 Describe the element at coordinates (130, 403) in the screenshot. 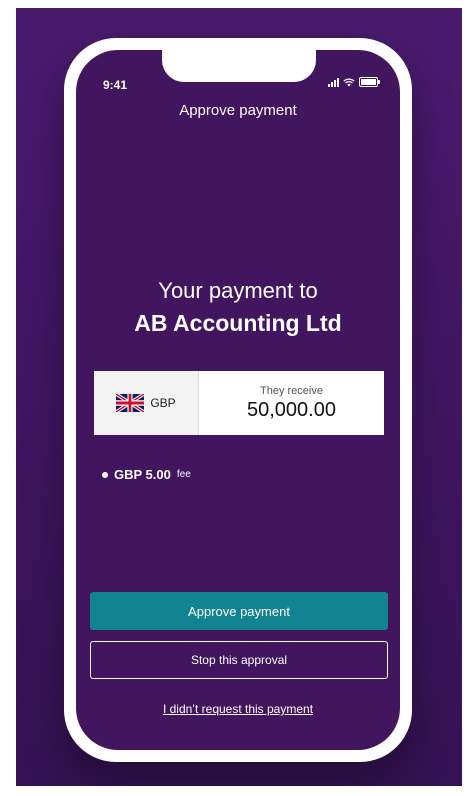

I see `uk-flag-icon` at that location.